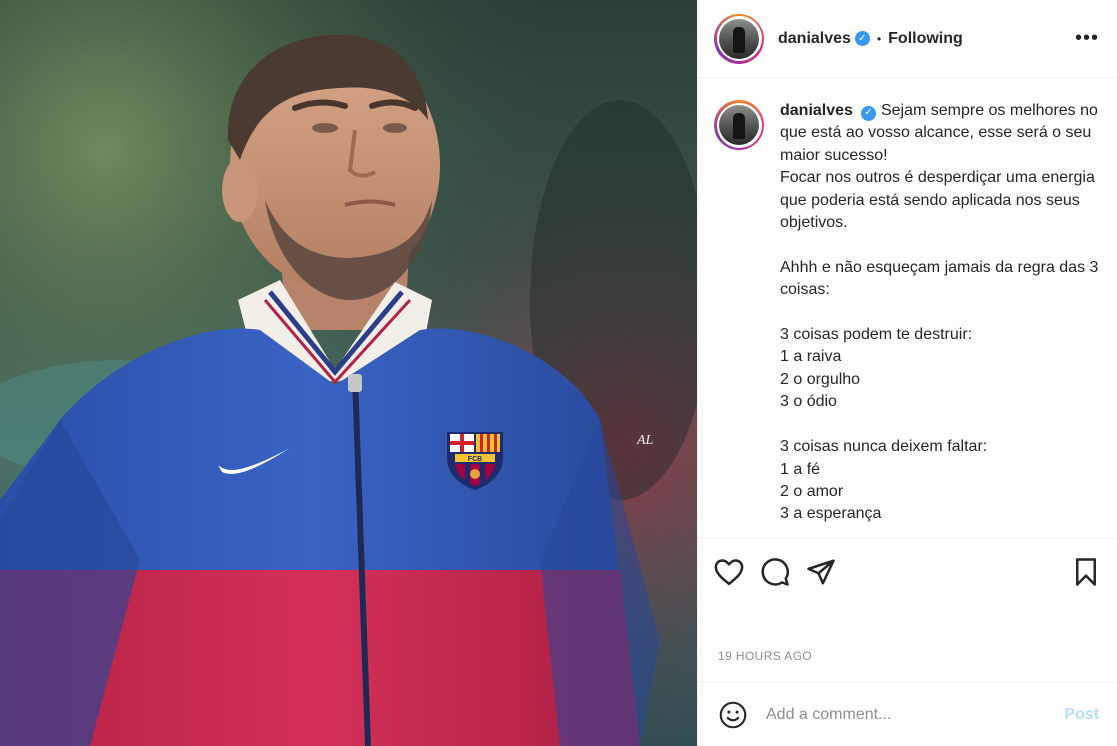  Describe the element at coordinates (925, 39) in the screenshot. I see `following-button: Following` at that location.